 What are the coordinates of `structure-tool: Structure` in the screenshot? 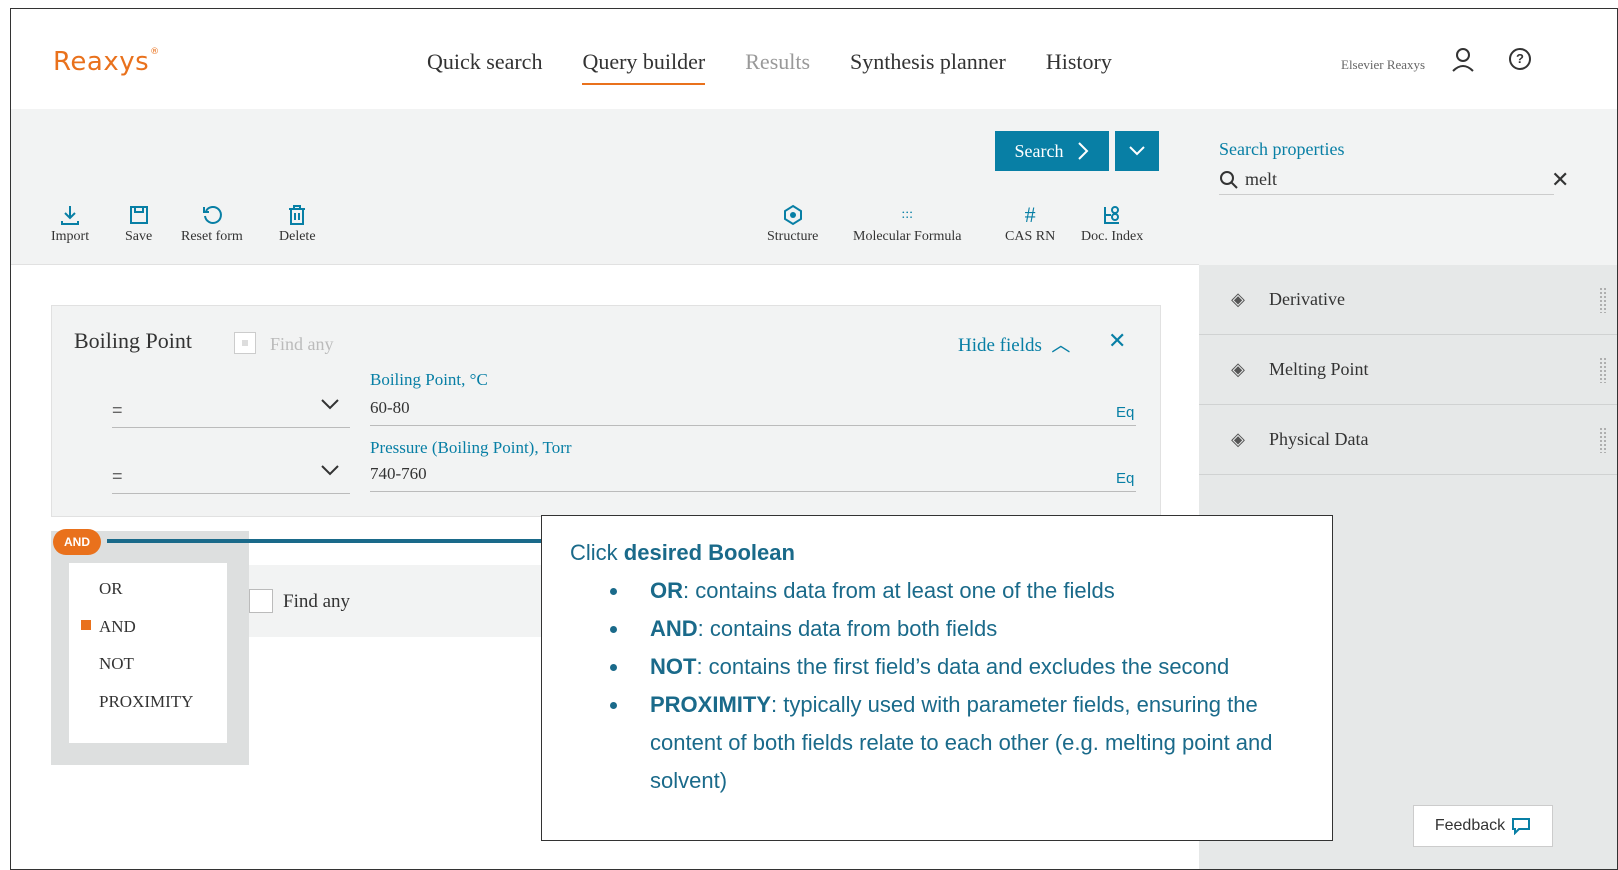 It's located at (792, 223).